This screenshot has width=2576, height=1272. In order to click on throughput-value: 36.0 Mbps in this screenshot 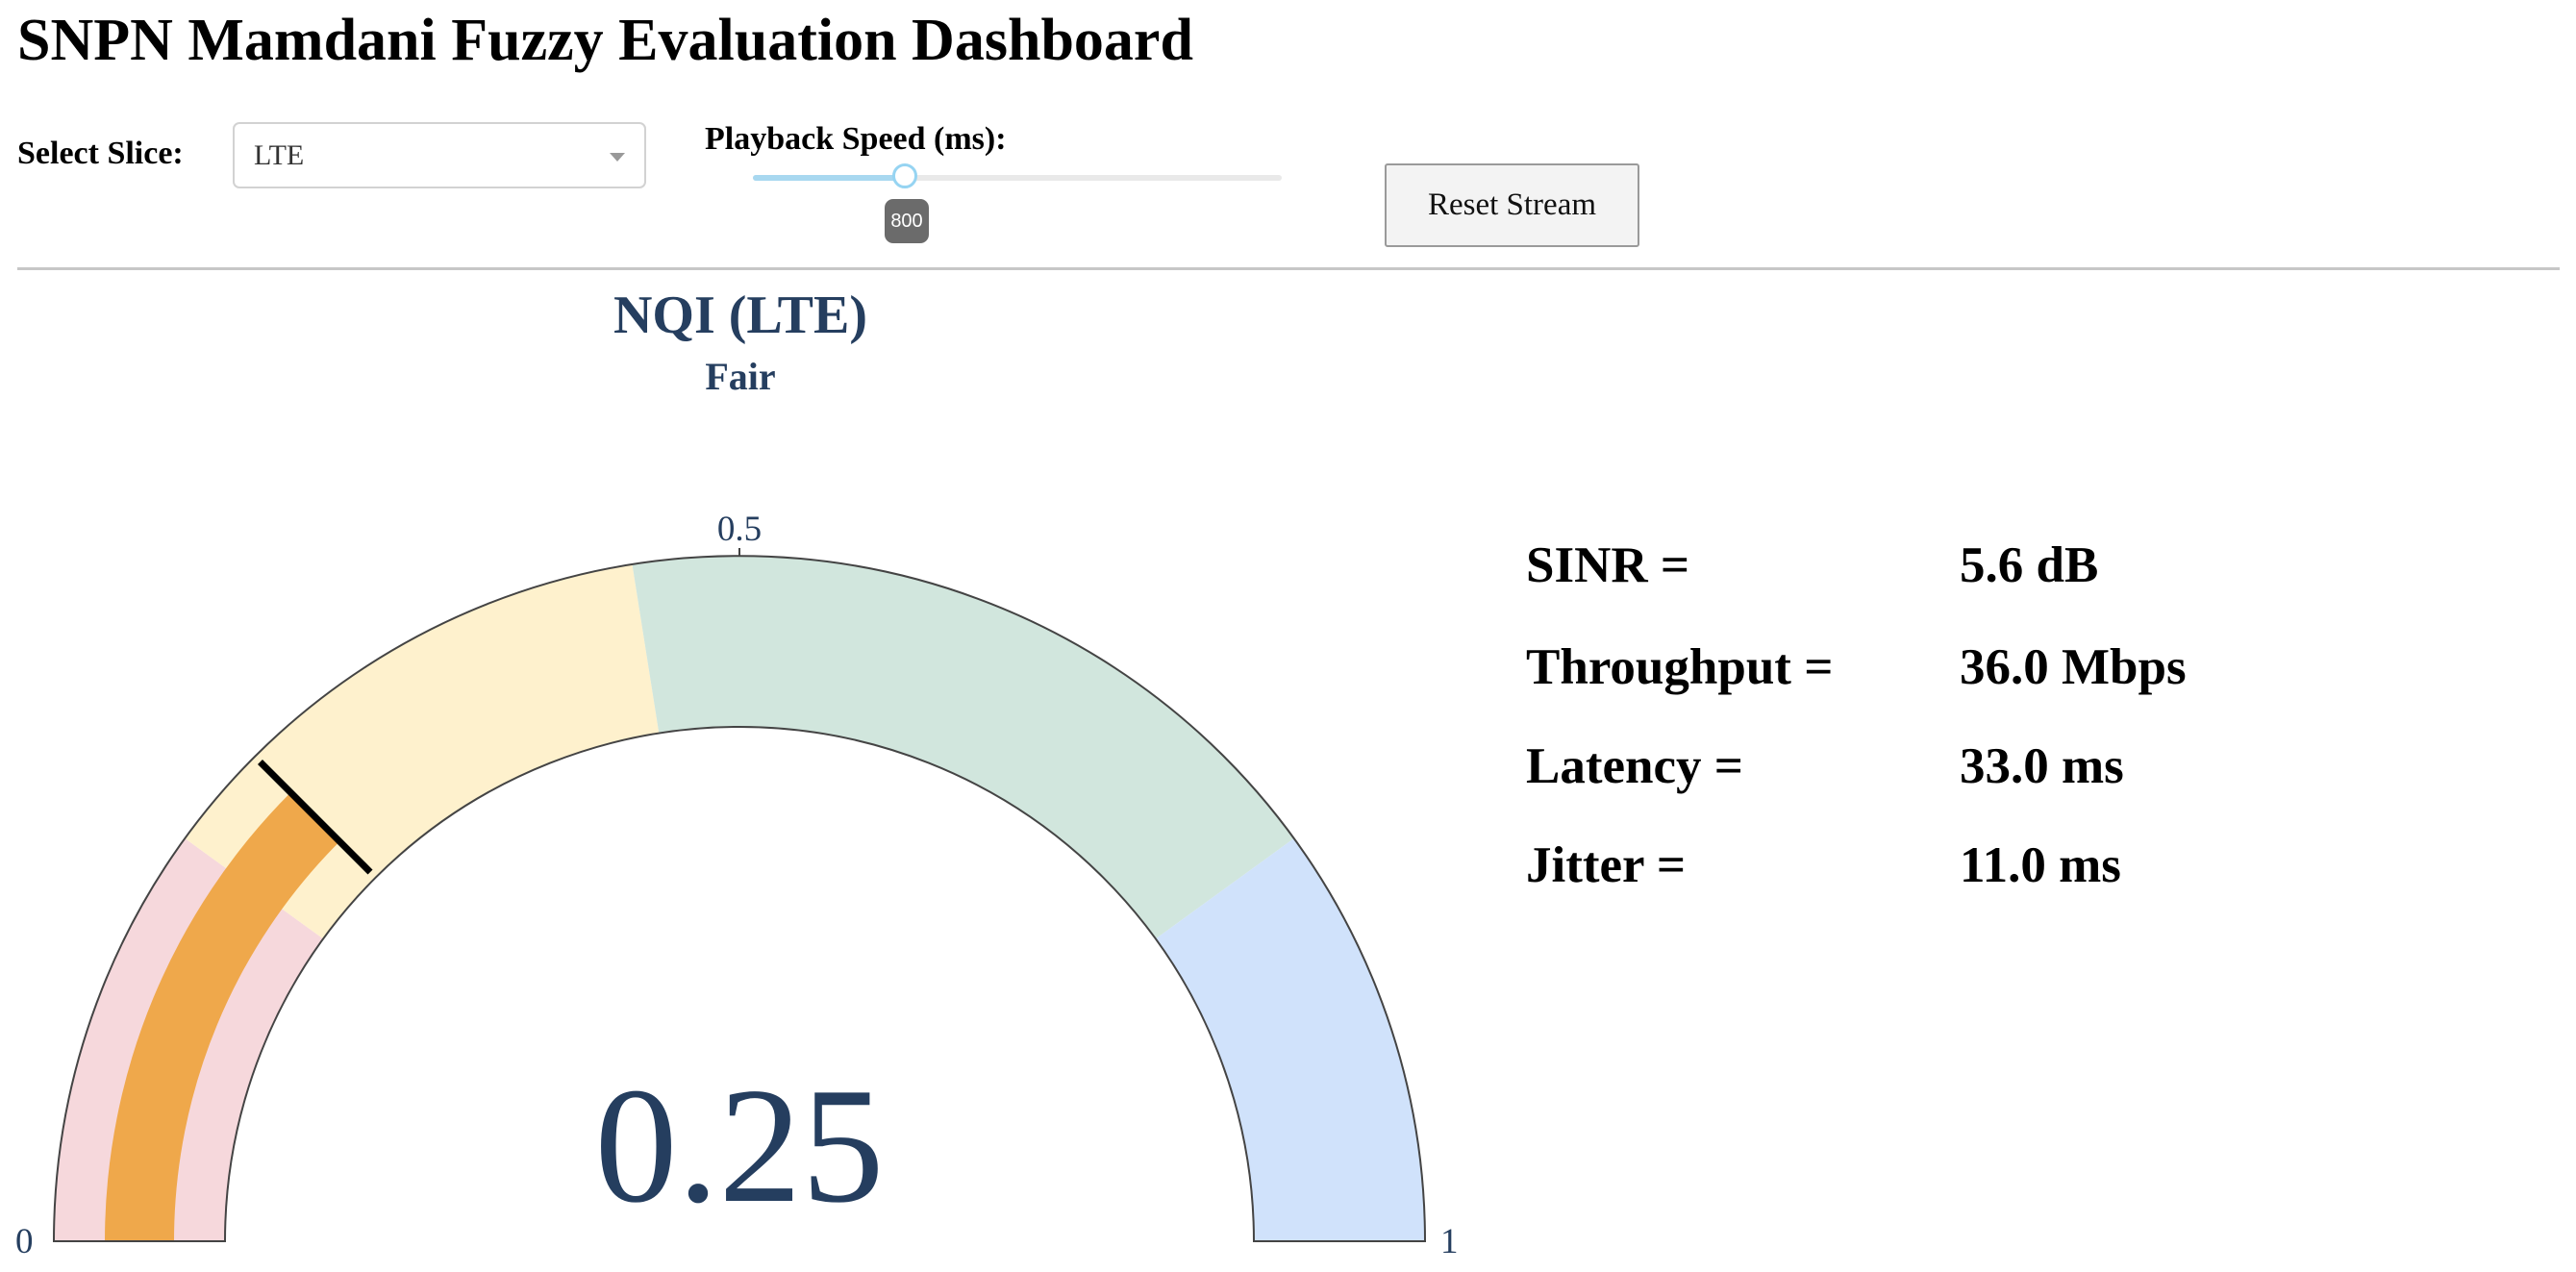, I will do `click(2073, 667)`.